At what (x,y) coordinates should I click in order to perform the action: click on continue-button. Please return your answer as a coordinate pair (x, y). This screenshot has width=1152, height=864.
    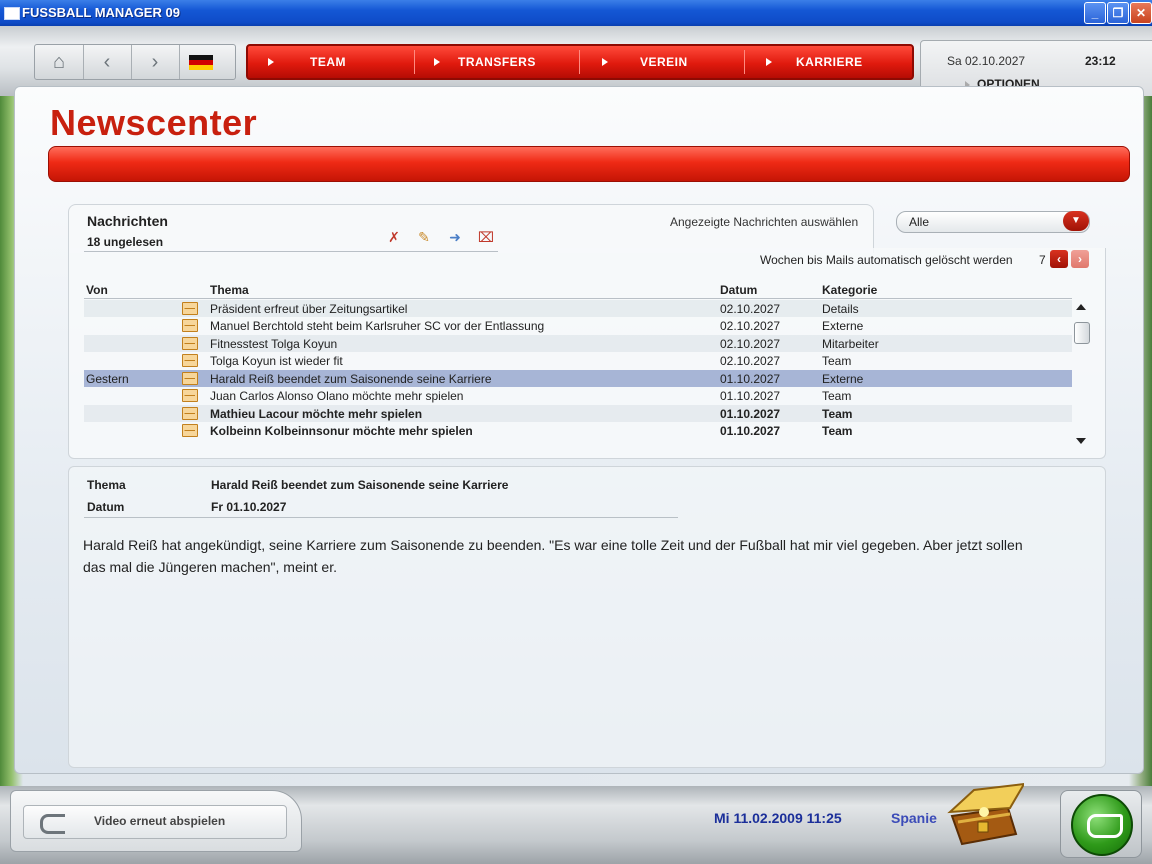
    Looking at the image, I should click on (1101, 824).